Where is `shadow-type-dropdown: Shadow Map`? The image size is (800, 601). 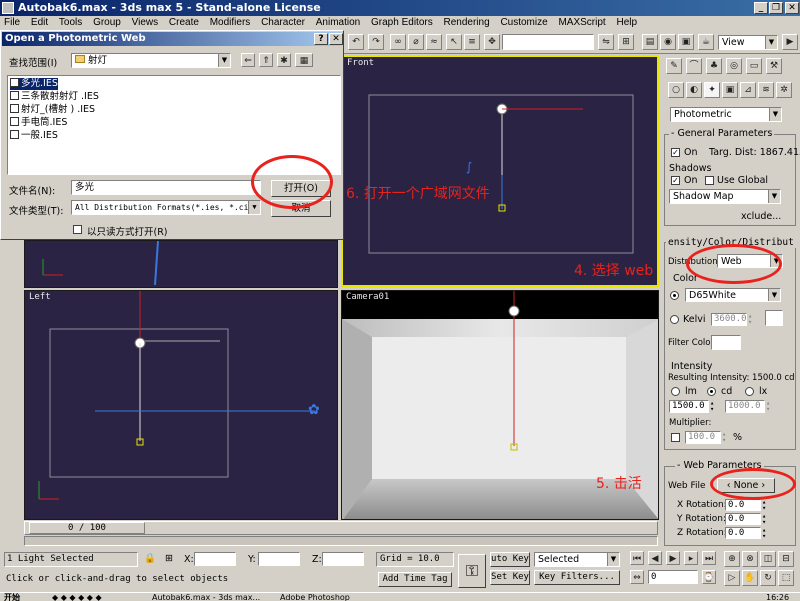 shadow-type-dropdown: Shadow Map is located at coordinates (725, 196).